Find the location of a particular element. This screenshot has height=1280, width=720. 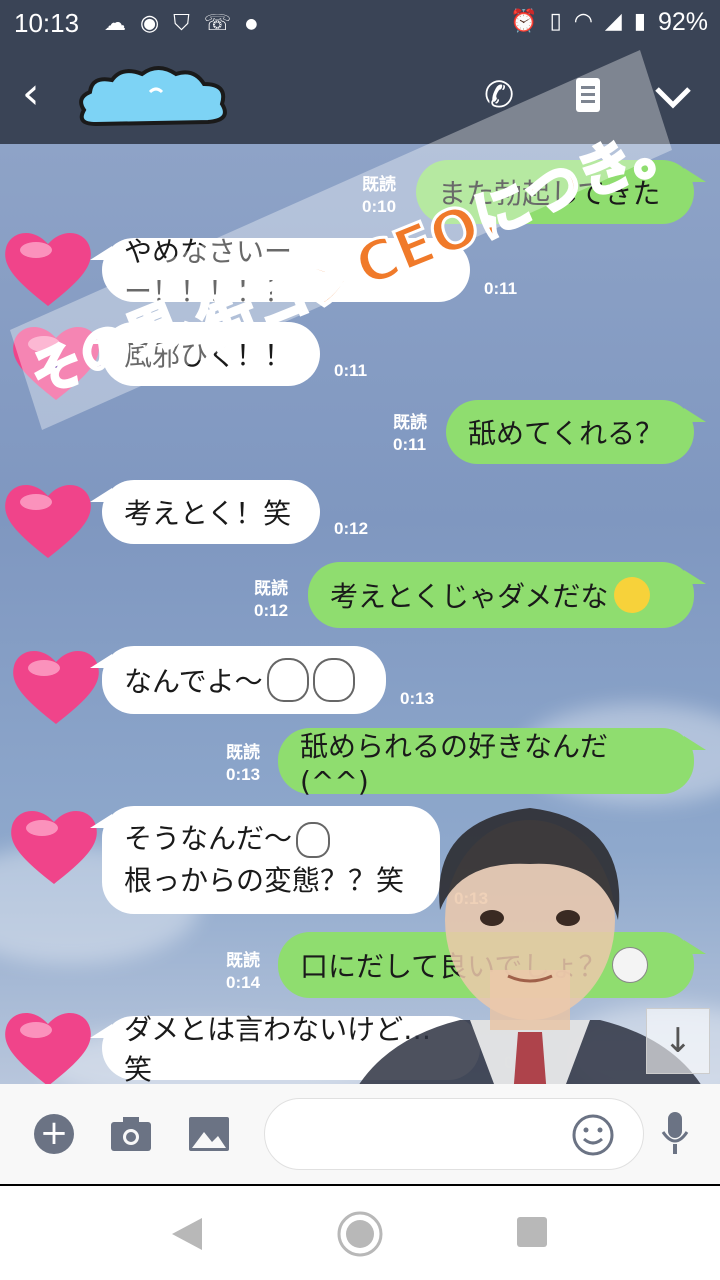

message-bubble-in: なんでよ〜 is located at coordinates (238, 680).